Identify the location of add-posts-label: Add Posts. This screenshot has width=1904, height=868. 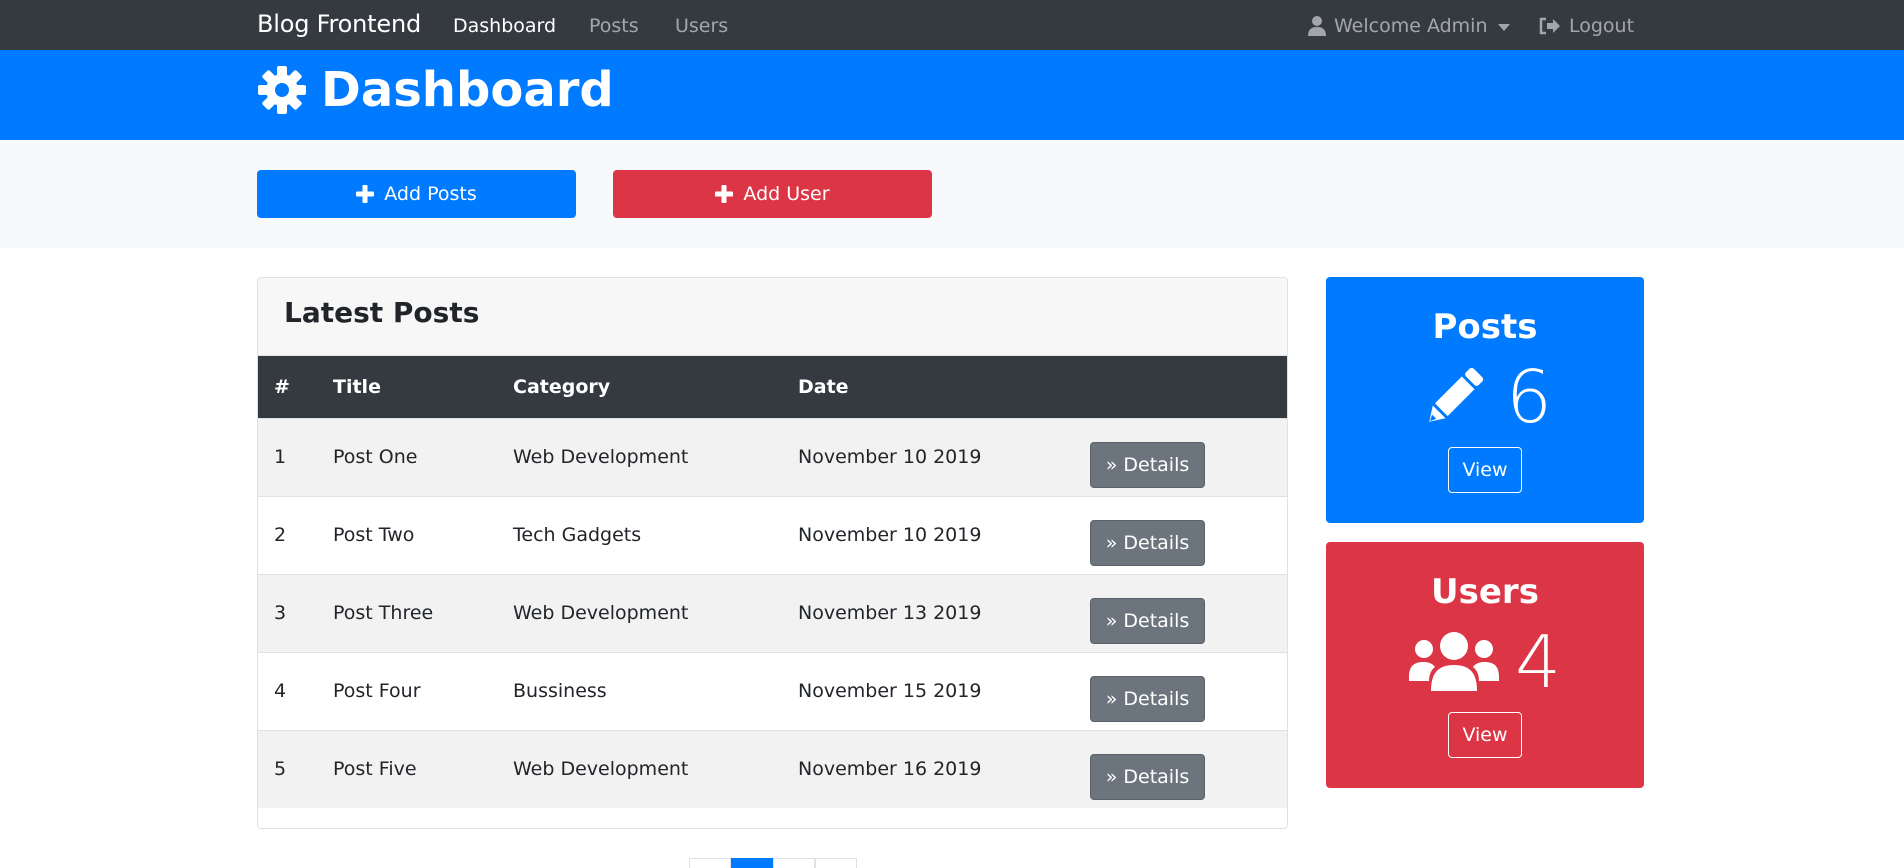
(430, 194).